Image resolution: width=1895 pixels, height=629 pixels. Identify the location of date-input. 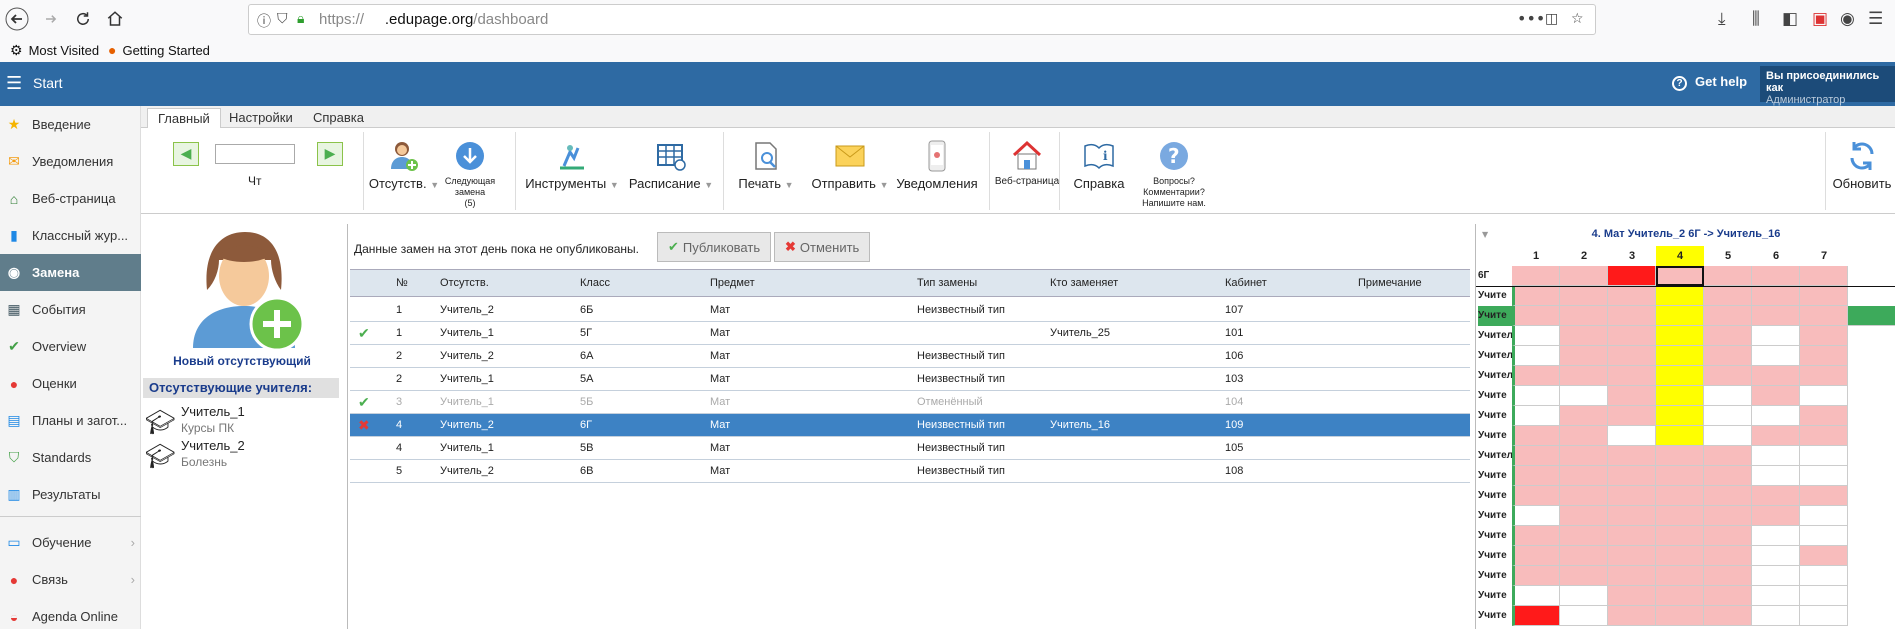
(255, 154).